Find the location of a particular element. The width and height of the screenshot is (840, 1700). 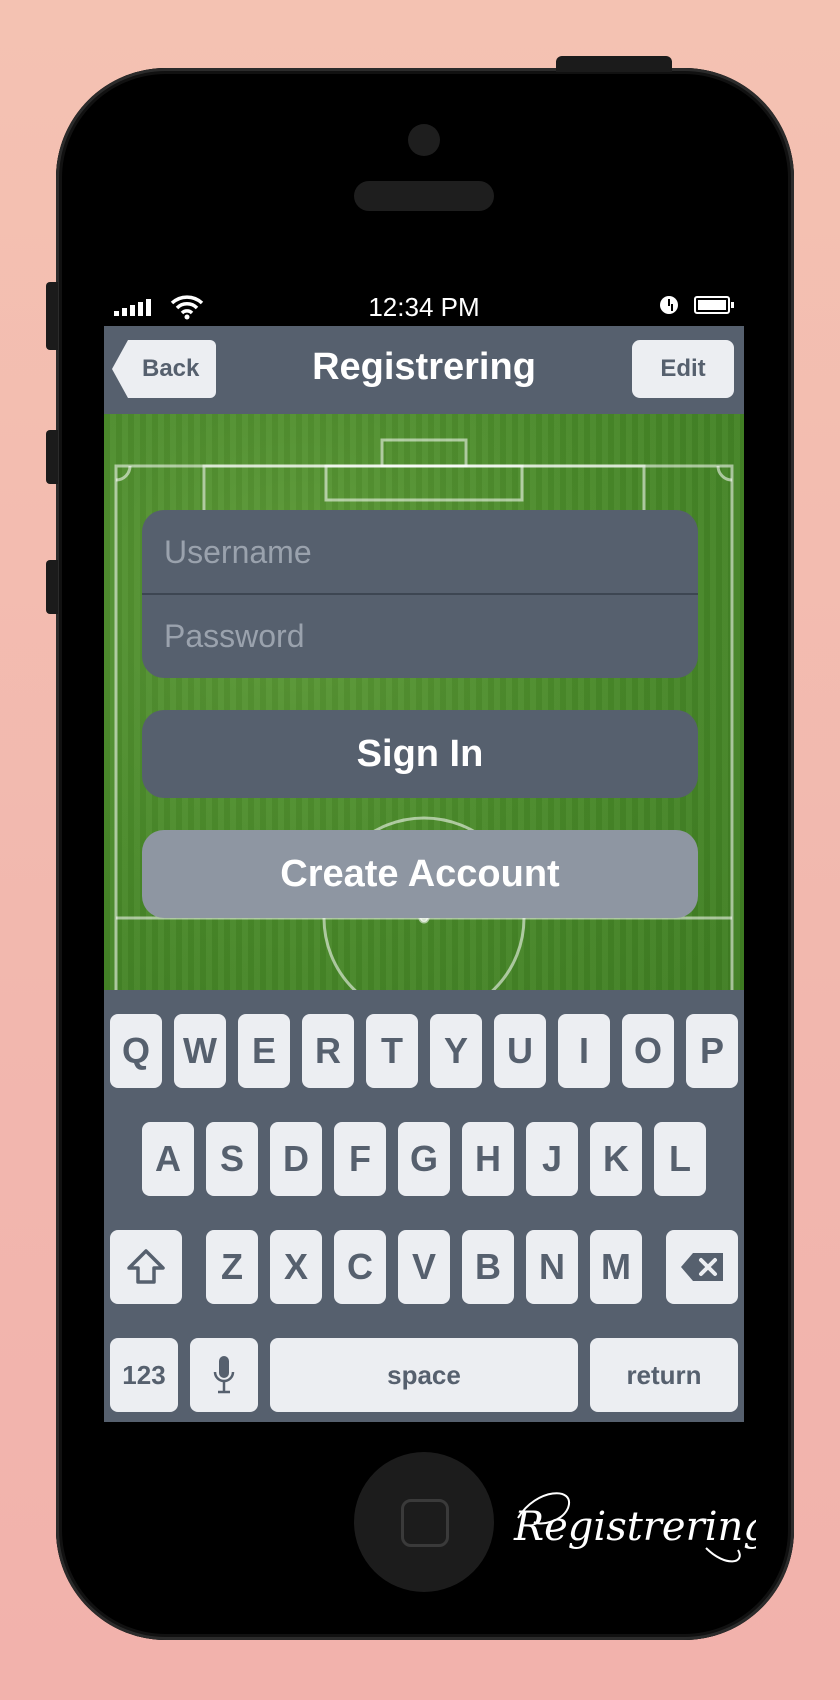

key-g: G is located at coordinates (424, 1159).